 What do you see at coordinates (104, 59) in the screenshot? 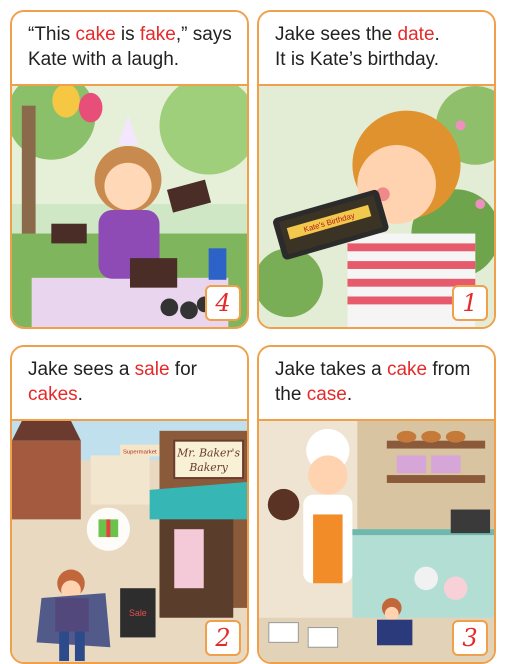
I see `caption-text: Kate with a laugh.` at bounding box center [104, 59].